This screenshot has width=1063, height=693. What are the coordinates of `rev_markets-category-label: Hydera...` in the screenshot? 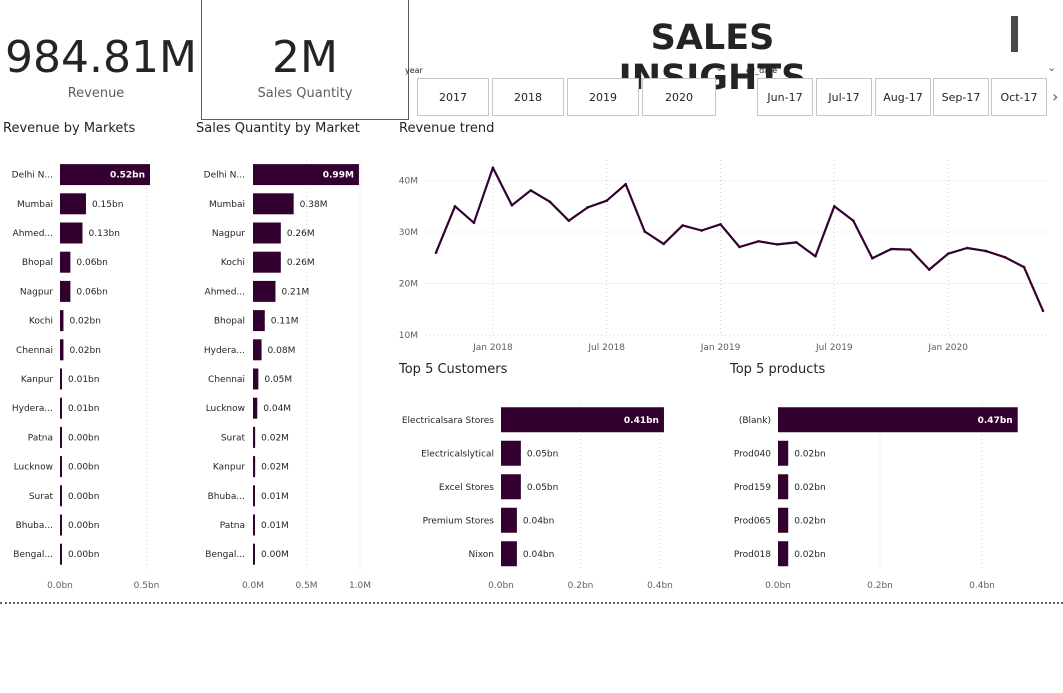 It's located at (32, 409).